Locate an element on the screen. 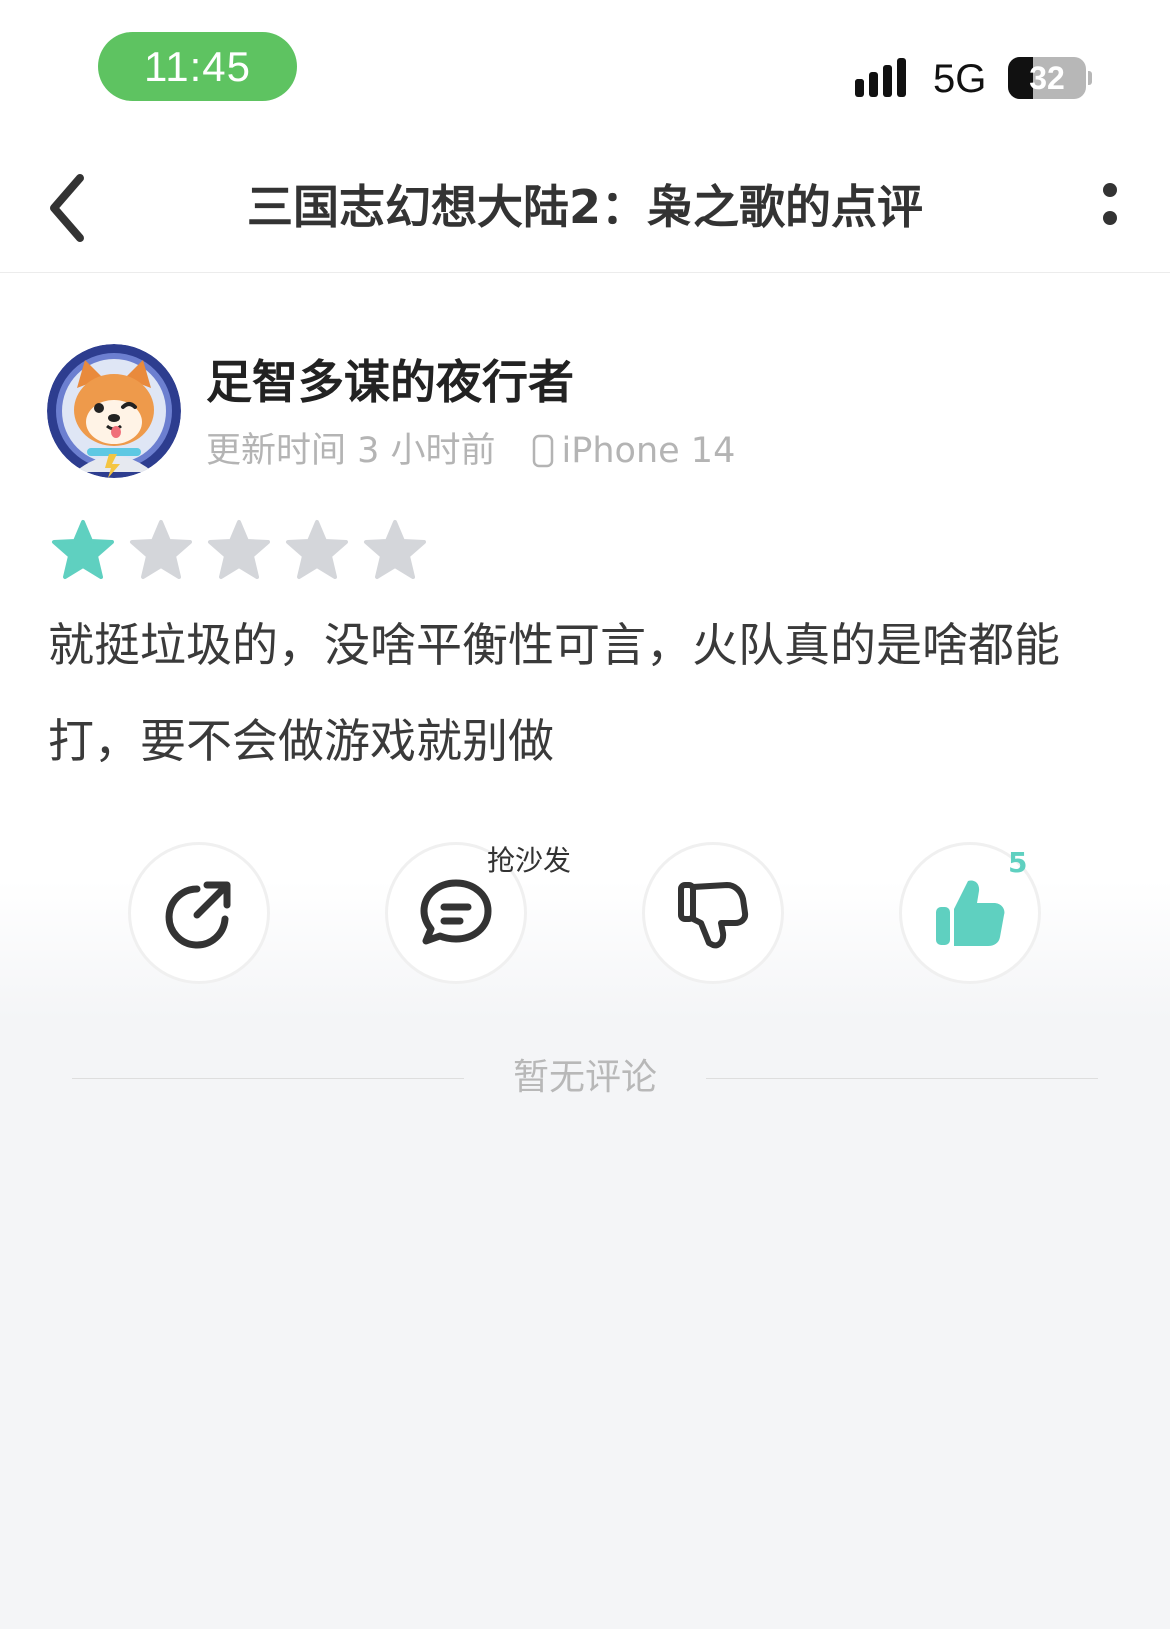 This screenshot has height=1629, width=1170. review-text: 就挺垃圾的，没啥平衡性可言，火队真的是啥都能打，要不会做游戏就别做 is located at coordinates (554, 693).